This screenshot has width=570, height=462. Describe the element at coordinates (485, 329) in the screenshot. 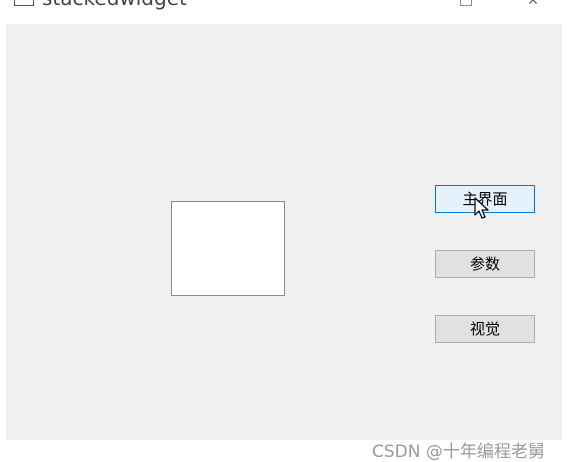

I see `vision-button: 视觉` at that location.